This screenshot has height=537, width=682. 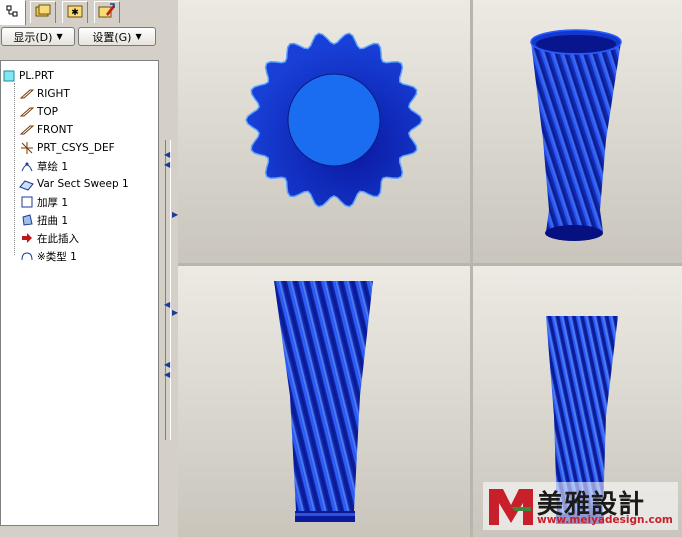 I want to click on tree-item-front: FRONT, so click(x=46, y=130).